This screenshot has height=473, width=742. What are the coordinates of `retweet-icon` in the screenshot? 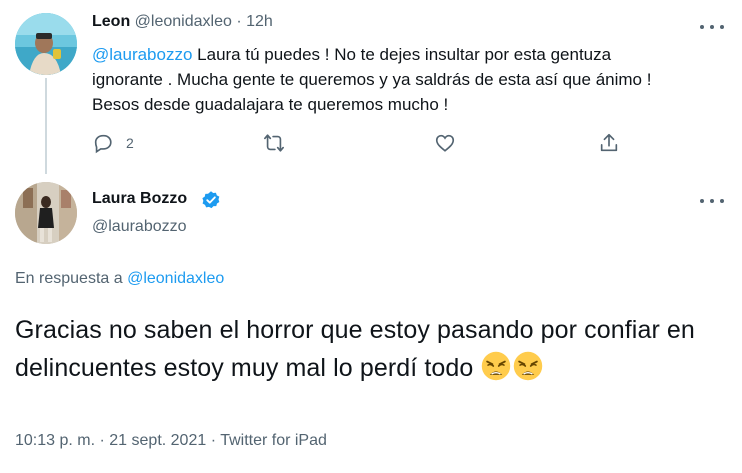 It's located at (274, 143).